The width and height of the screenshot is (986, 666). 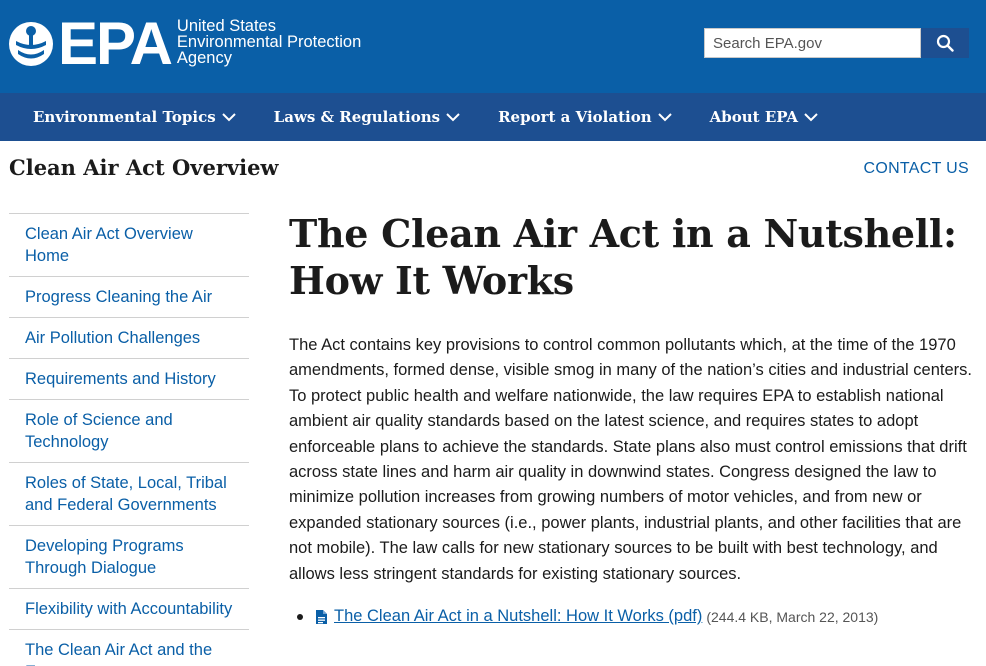 I want to click on nav-about-epa: About EPA, so click(x=764, y=117).